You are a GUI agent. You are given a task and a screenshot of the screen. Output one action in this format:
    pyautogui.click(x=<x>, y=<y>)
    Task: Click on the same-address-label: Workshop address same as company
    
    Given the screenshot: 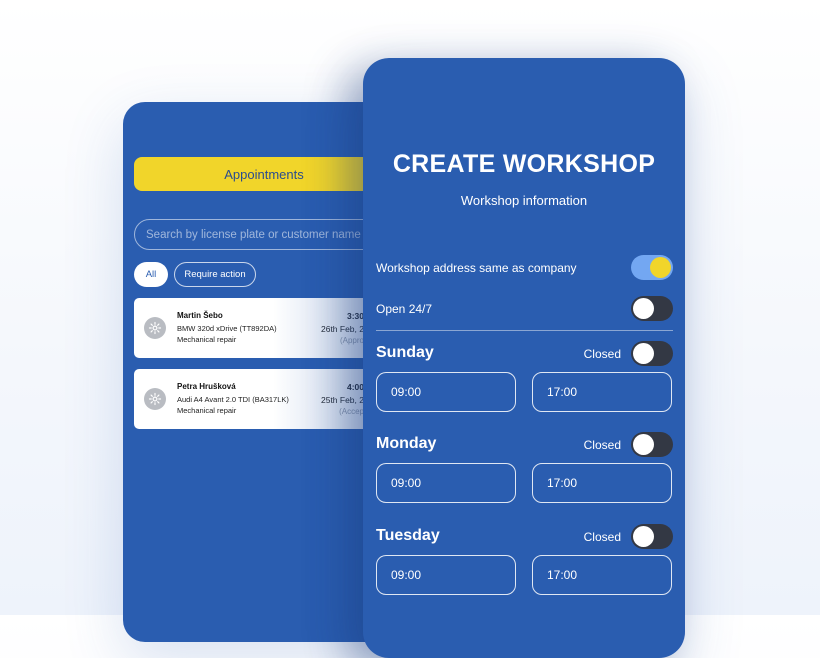 What is the action you would take?
    pyautogui.click(x=476, y=268)
    